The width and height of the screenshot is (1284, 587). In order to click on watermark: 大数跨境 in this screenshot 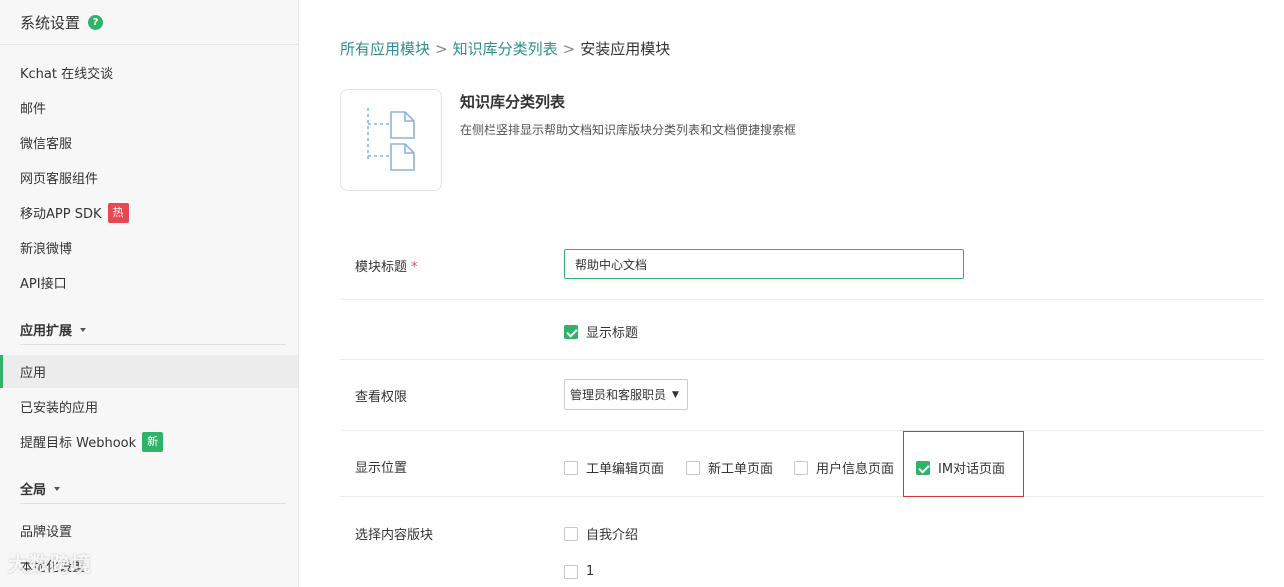, I will do `click(50, 564)`.